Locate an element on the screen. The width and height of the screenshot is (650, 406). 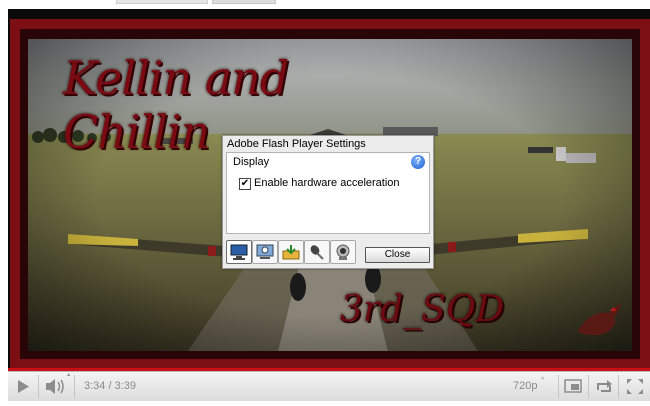
page-top-strip is located at coordinates (325, 4).